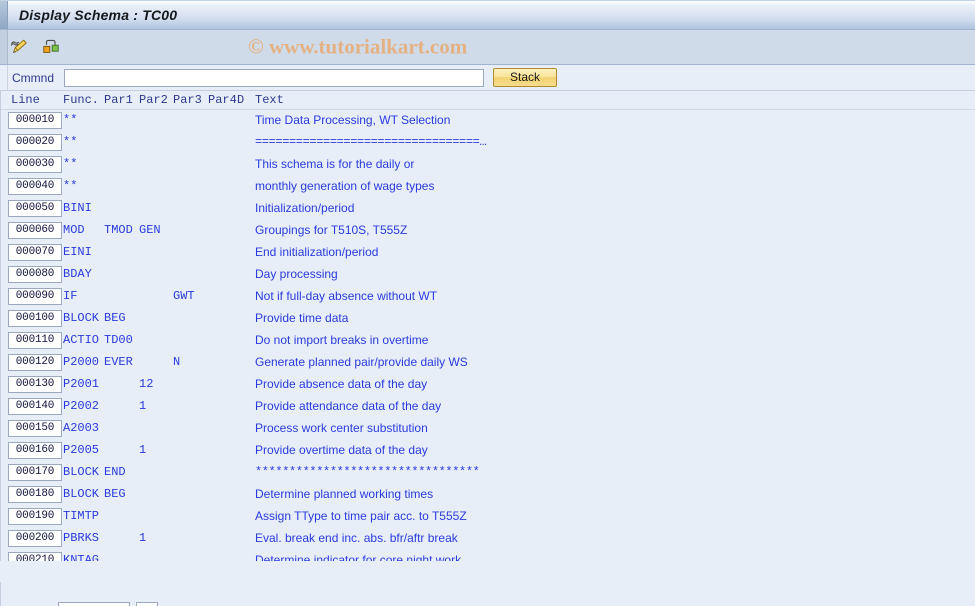  What do you see at coordinates (488, 275) in the screenshot?
I see `table-row: 000080 BDAY Day processing` at bounding box center [488, 275].